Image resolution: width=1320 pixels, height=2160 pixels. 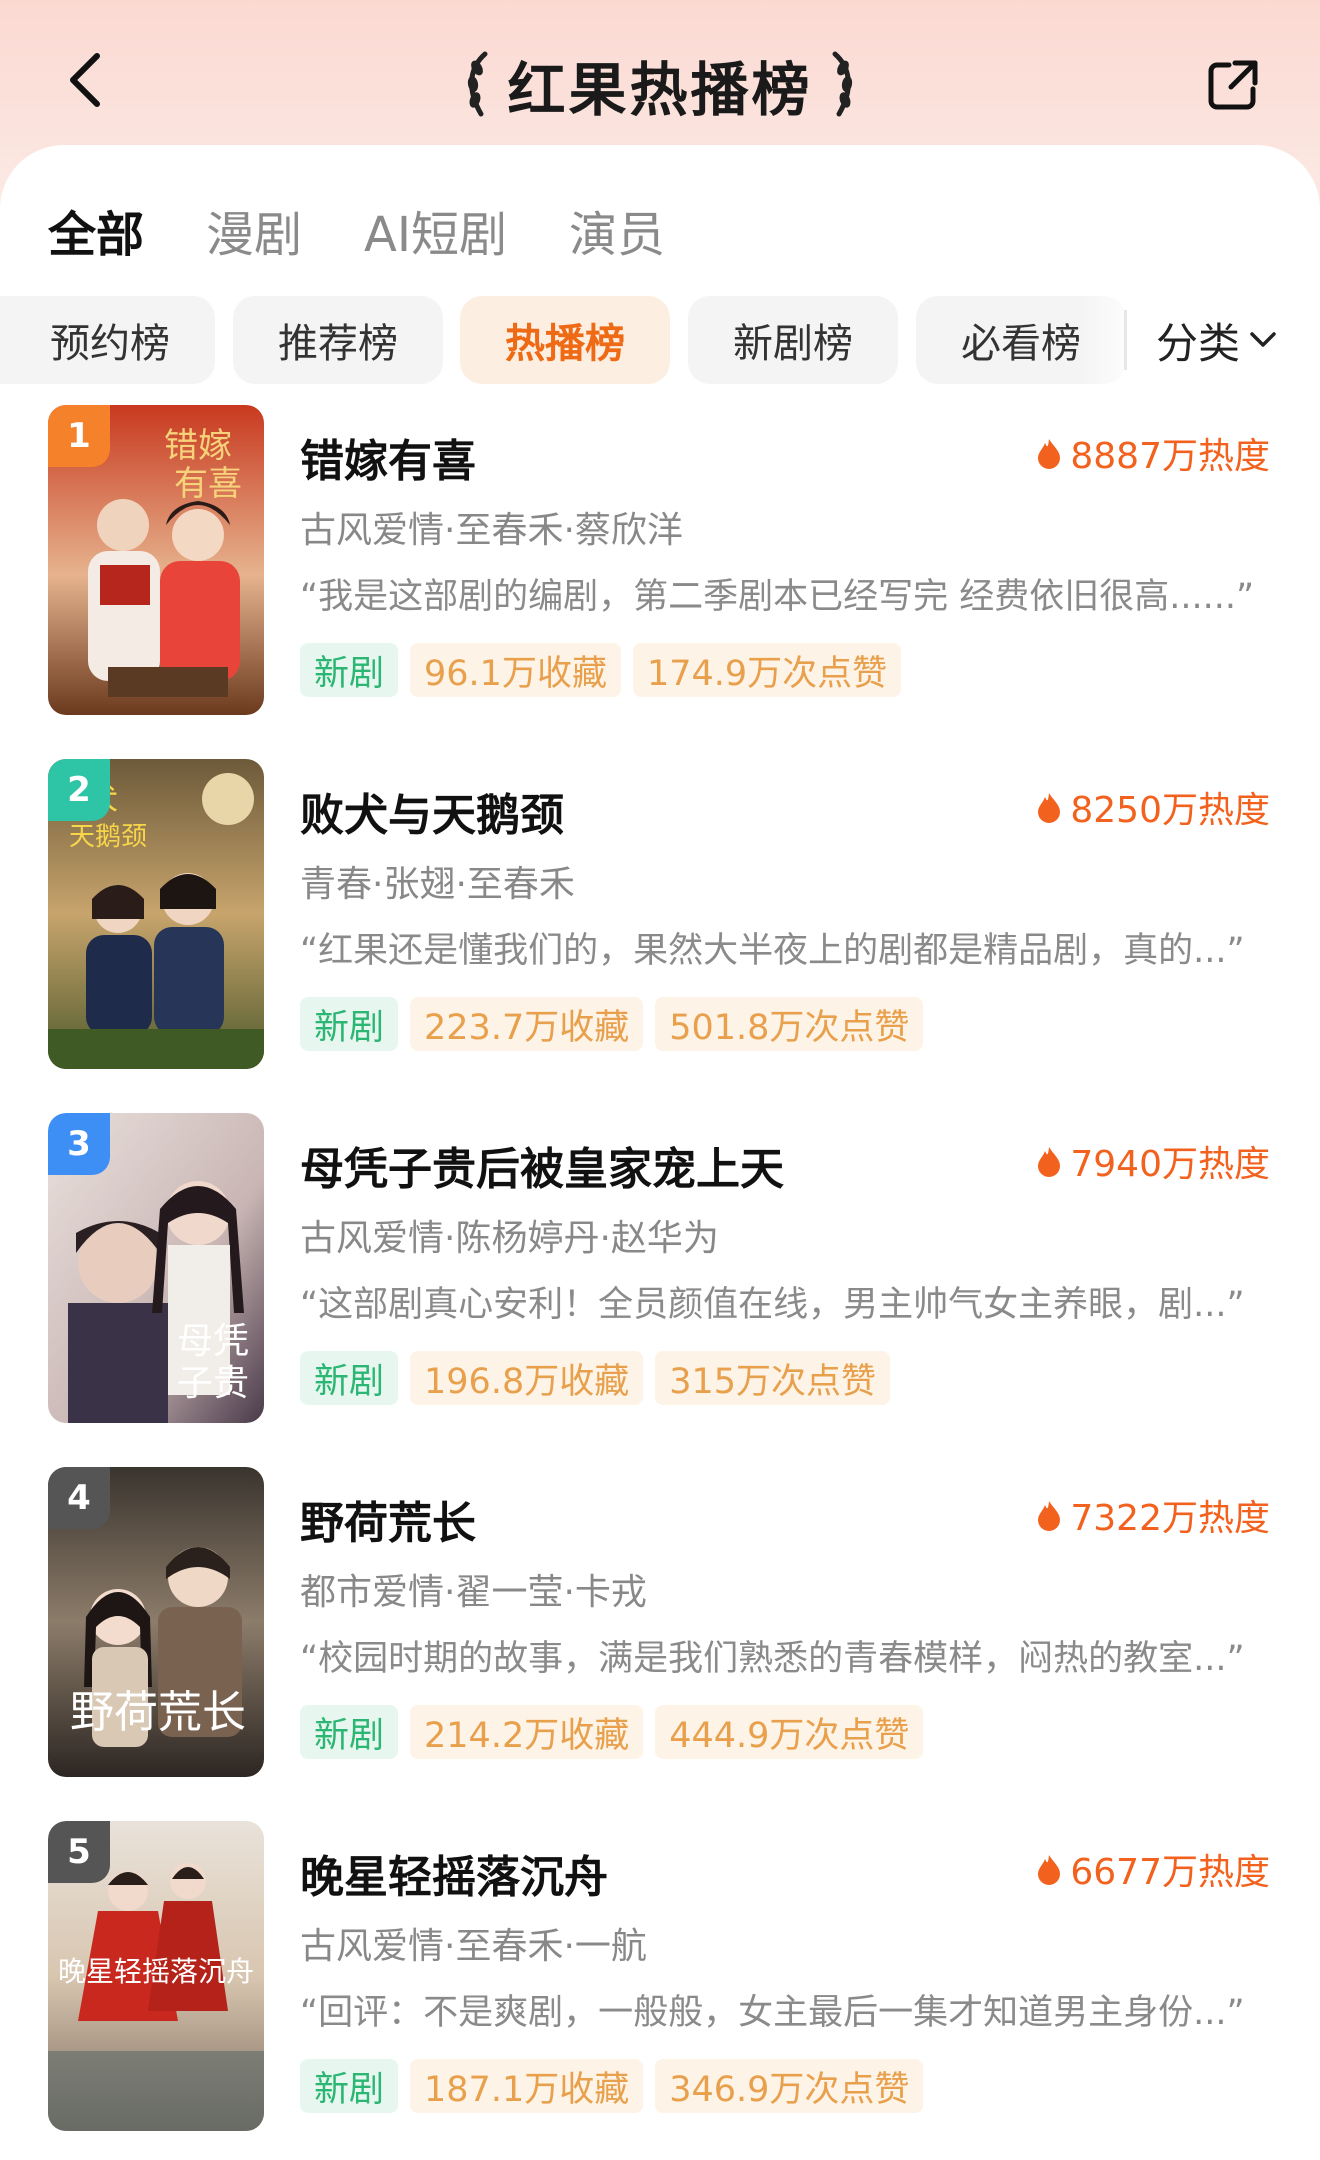 What do you see at coordinates (356, 230) in the screenshot?
I see `category-tabs: 全部 漫剧 AI短剧 演员` at bounding box center [356, 230].